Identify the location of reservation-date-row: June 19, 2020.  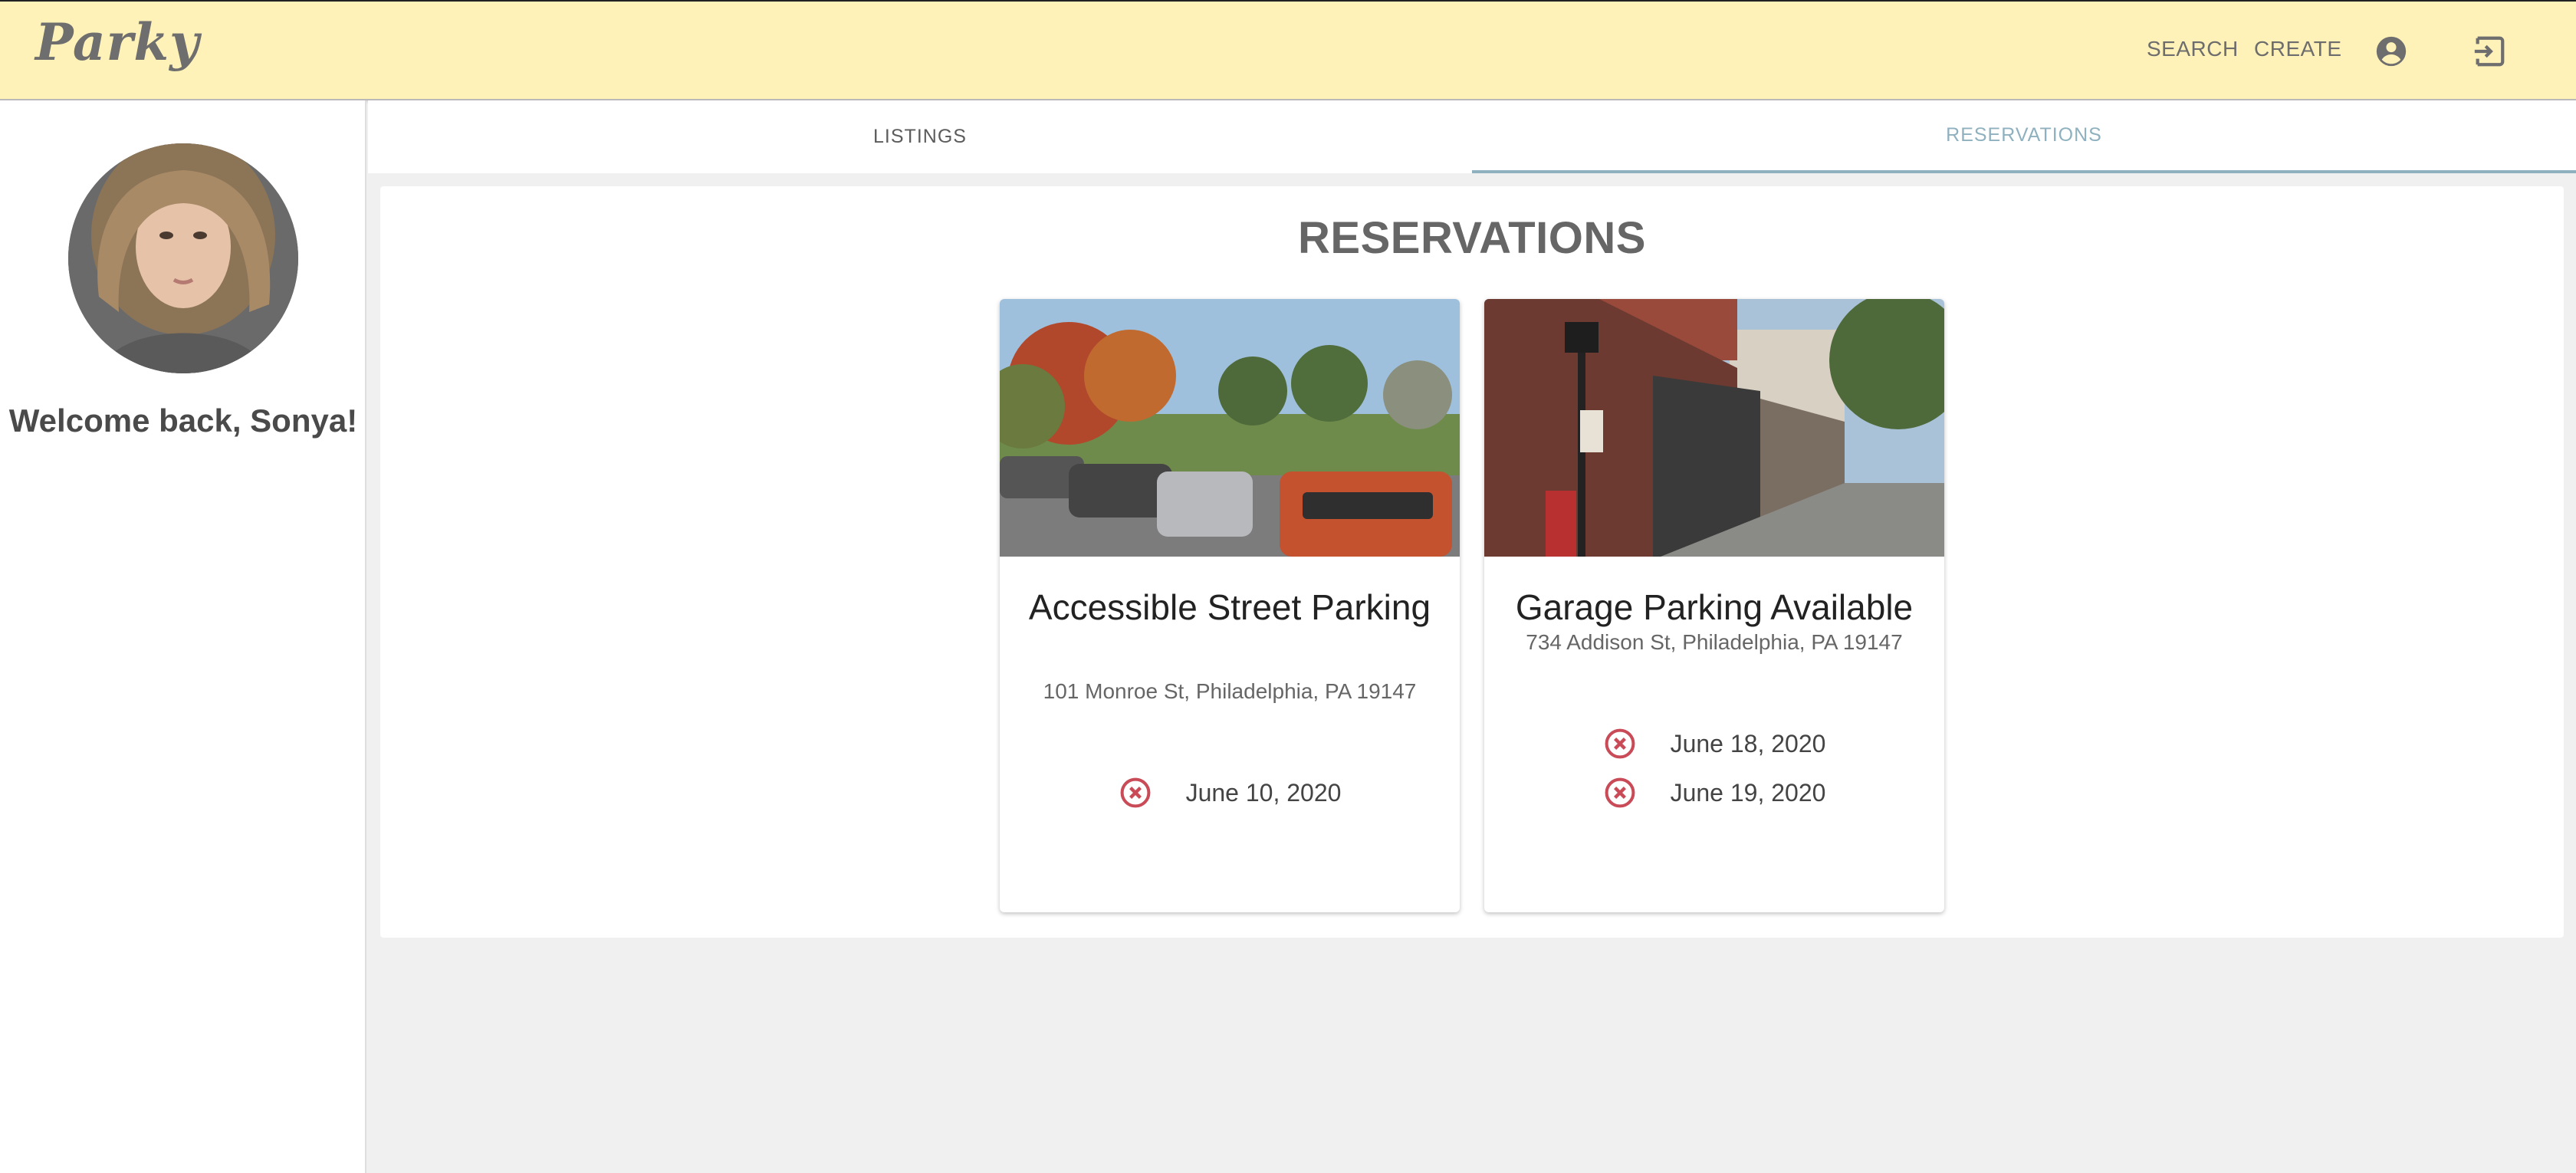
(1714, 789).